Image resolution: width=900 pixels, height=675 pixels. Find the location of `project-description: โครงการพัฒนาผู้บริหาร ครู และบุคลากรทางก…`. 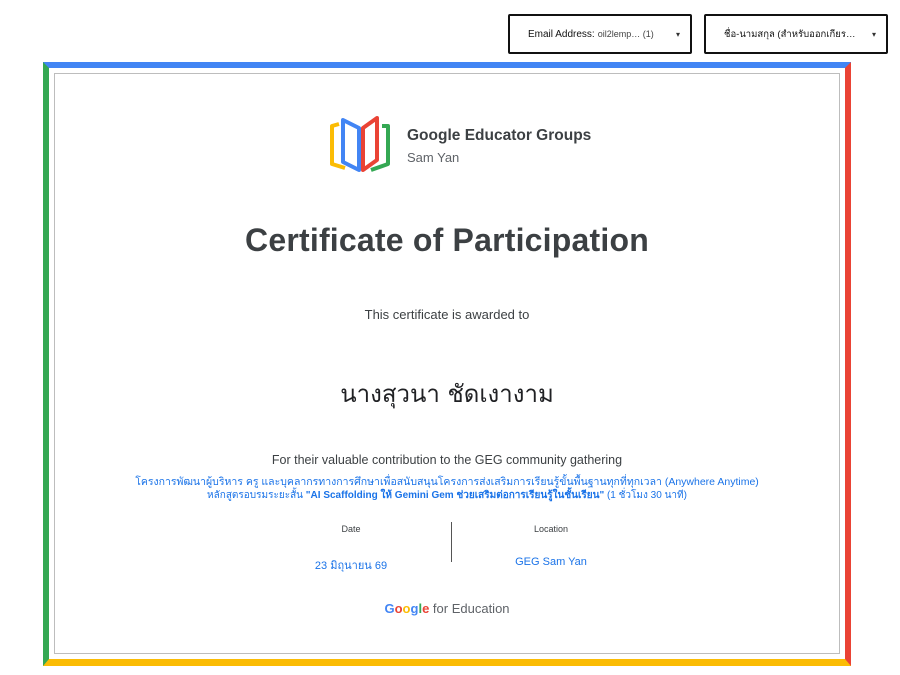

project-description: โครงการพัฒนาผู้บริหาร ครู และบุคลากรทางก… is located at coordinates (447, 489).